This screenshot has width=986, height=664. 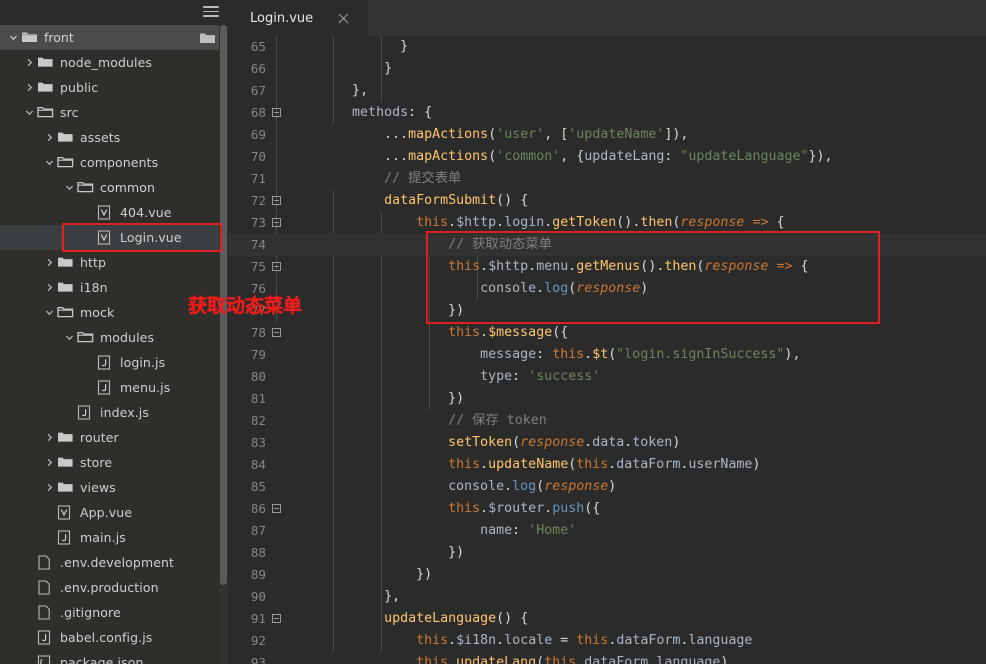 I want to click on code-text: this.$message({, so click(x=508, y=332).